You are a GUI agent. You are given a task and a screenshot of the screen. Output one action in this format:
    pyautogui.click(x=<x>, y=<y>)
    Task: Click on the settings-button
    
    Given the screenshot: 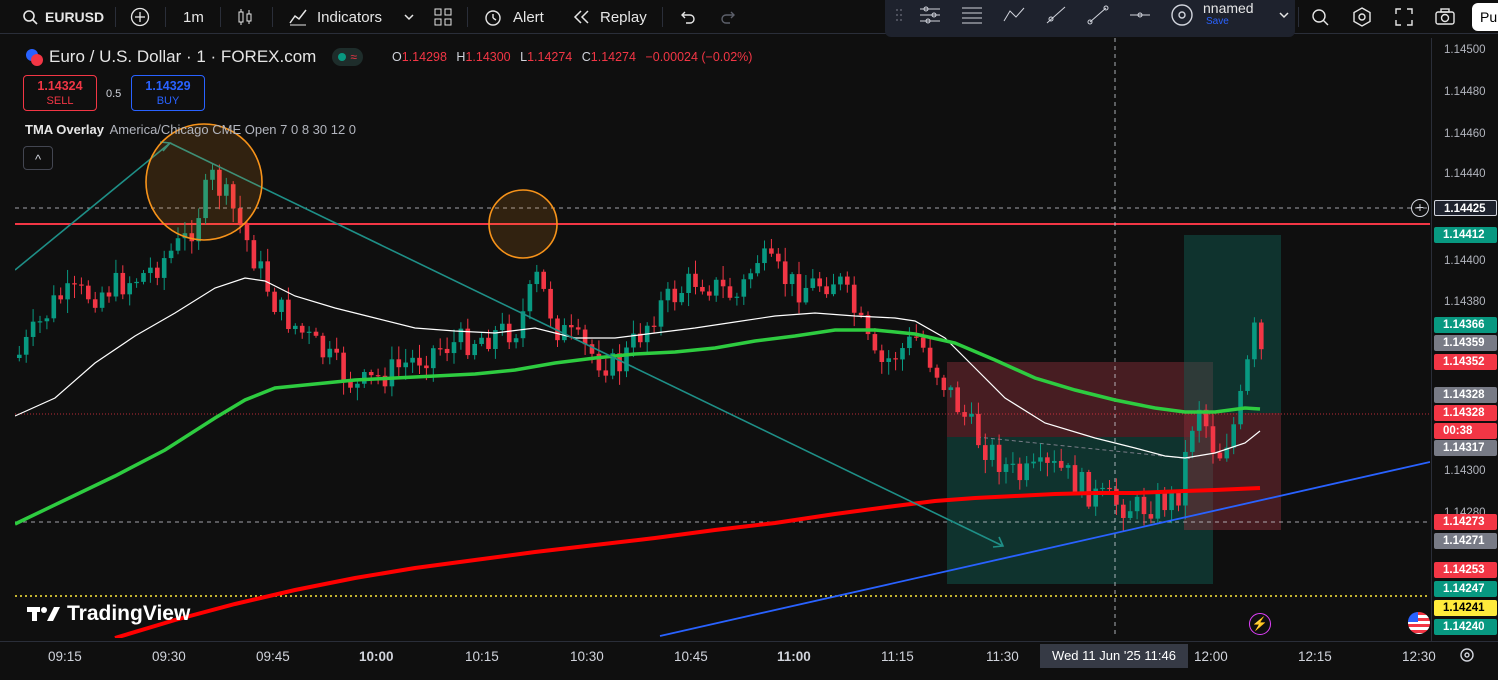 What is the action you would take?
    pyautogui.click(x=1362, y=17)
    